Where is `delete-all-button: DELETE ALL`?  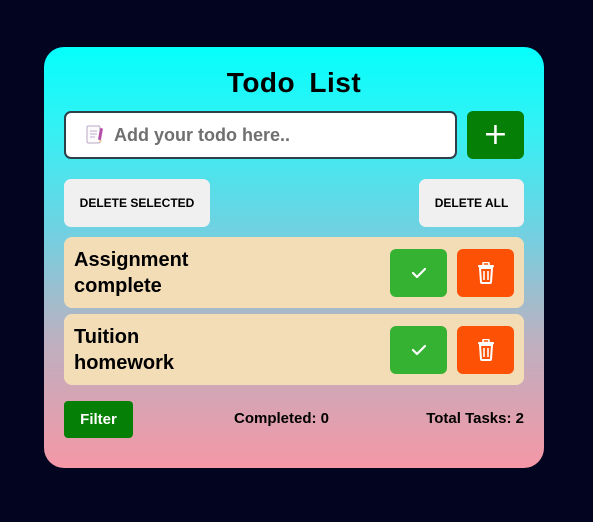
delete-all-button: DELETE ALL is located at coordinates (471, 203).